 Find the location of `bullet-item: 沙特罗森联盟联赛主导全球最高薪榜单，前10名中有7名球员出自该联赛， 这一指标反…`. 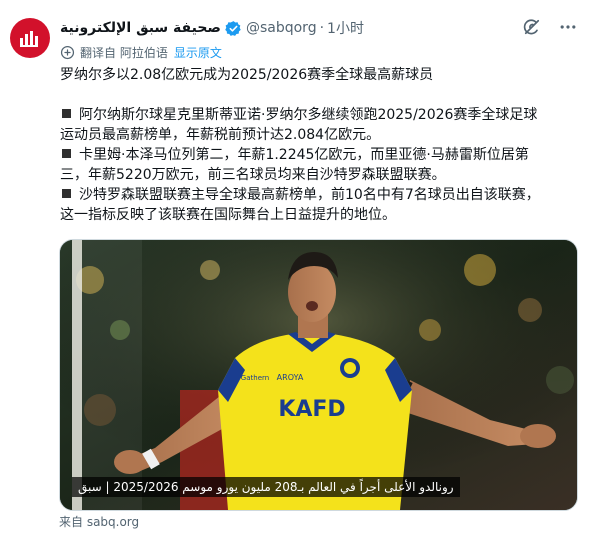

bullet-item: 沙特罗森联盟联赛主导全球最高薪榜单，前10名中有7名球员出自该联赛， 这一指标反… is located at coordinates (317, 205).